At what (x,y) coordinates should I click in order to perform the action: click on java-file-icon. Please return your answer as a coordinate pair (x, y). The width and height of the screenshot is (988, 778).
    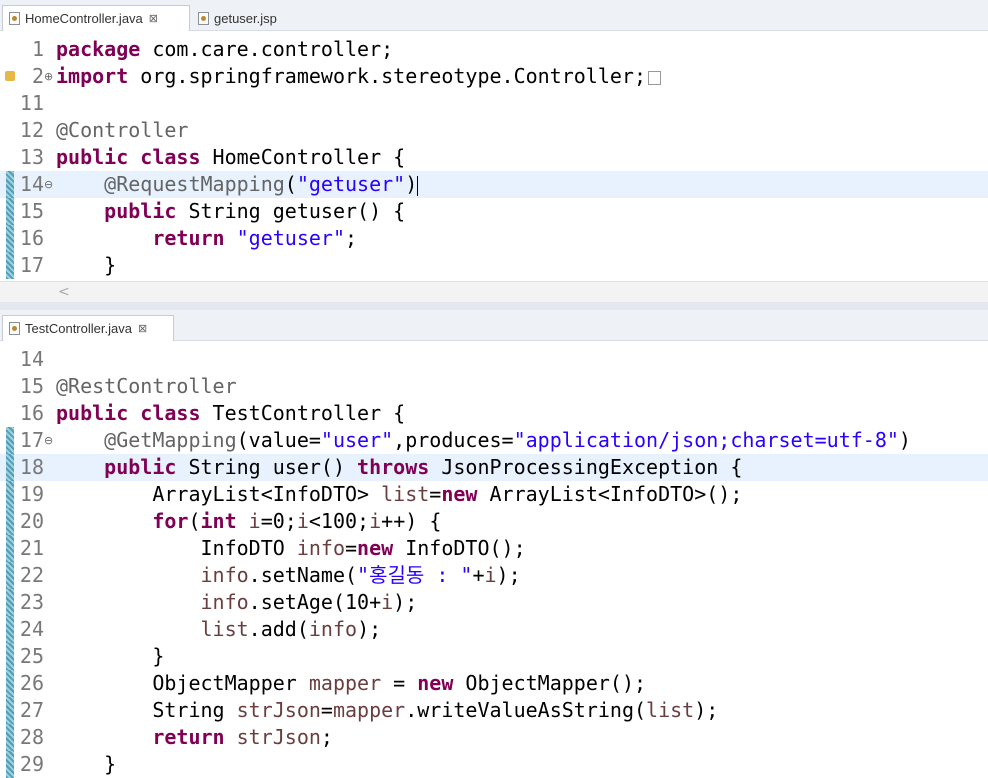
    Looking at the image, I should click on (14, 18).